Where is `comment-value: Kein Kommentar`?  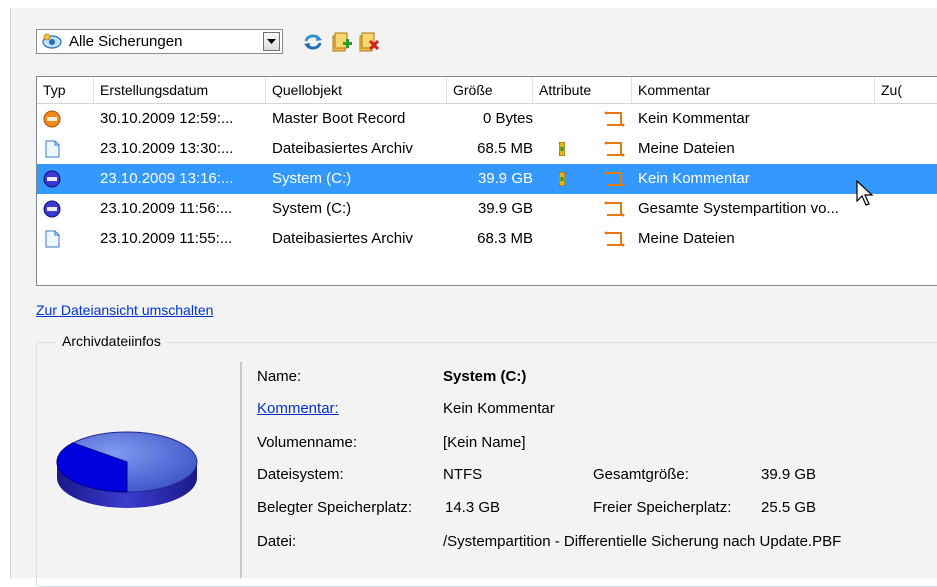
comment-value: Kein Kommentar is located at coordinates (499, 408).